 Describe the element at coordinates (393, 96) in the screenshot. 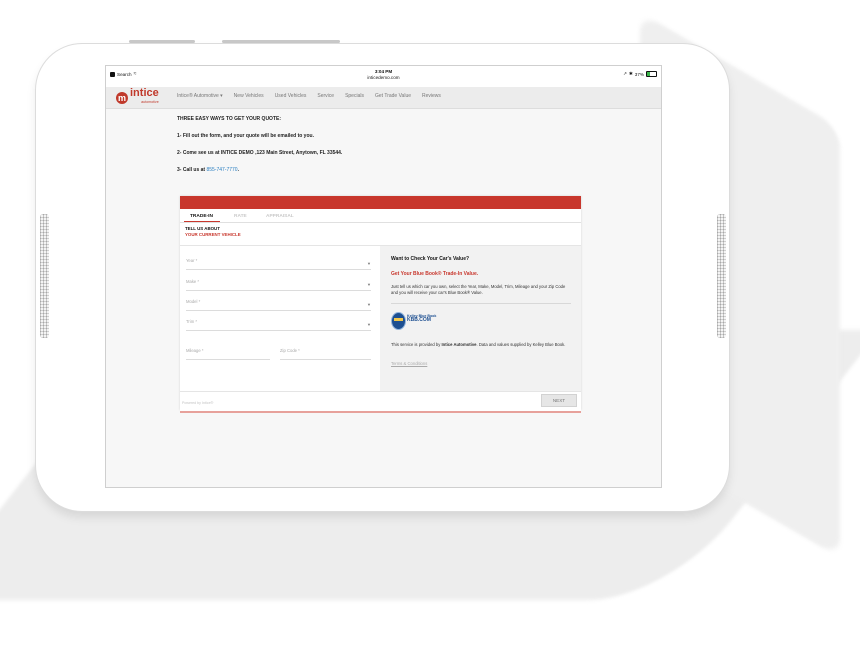

I see `nav-item-get-trade-value: Get Trade Value` at that location.